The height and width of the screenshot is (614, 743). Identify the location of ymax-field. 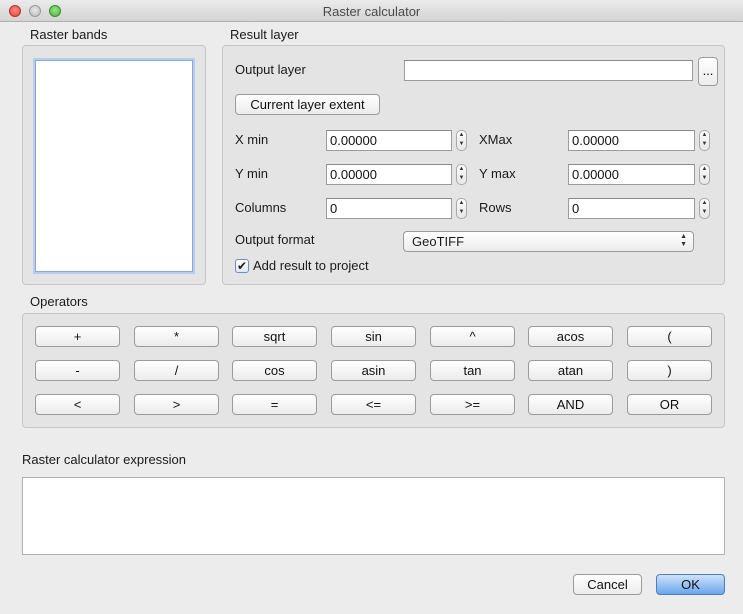
(631, 174).